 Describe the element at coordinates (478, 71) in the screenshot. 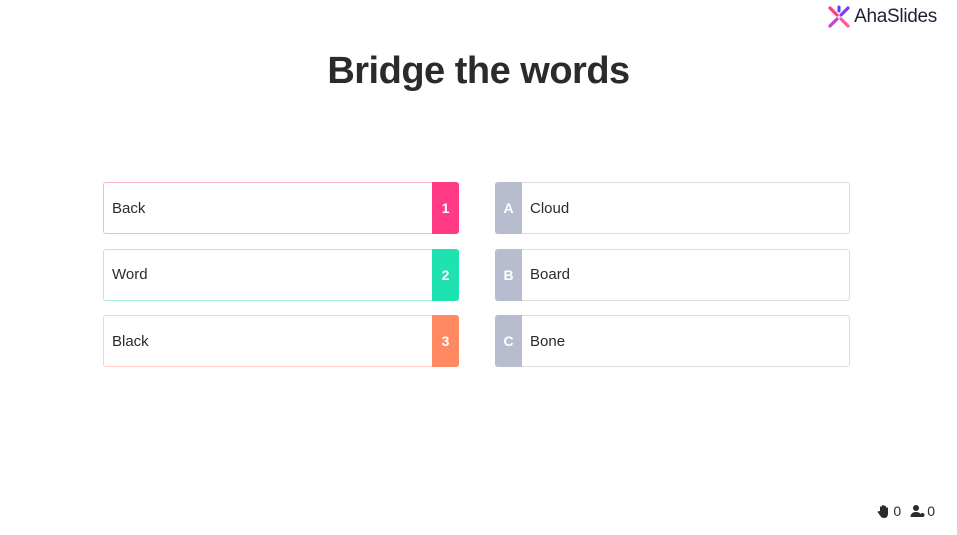

I see `slide-title: Bridge the words` at that location.